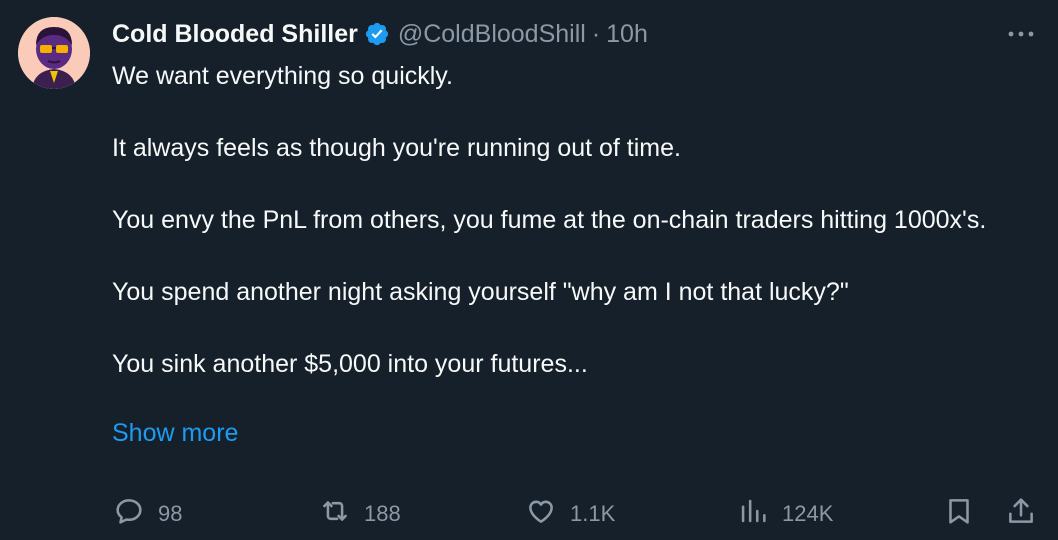 The image size is (1058, 540). I want to click on like-button: 1.1K, so click(569, 514).